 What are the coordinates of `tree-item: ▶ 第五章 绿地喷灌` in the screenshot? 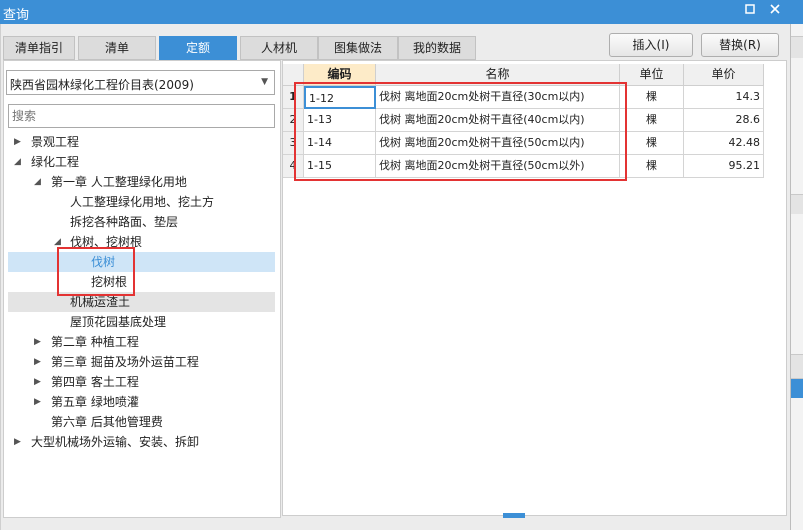 It's located at (141, 402).